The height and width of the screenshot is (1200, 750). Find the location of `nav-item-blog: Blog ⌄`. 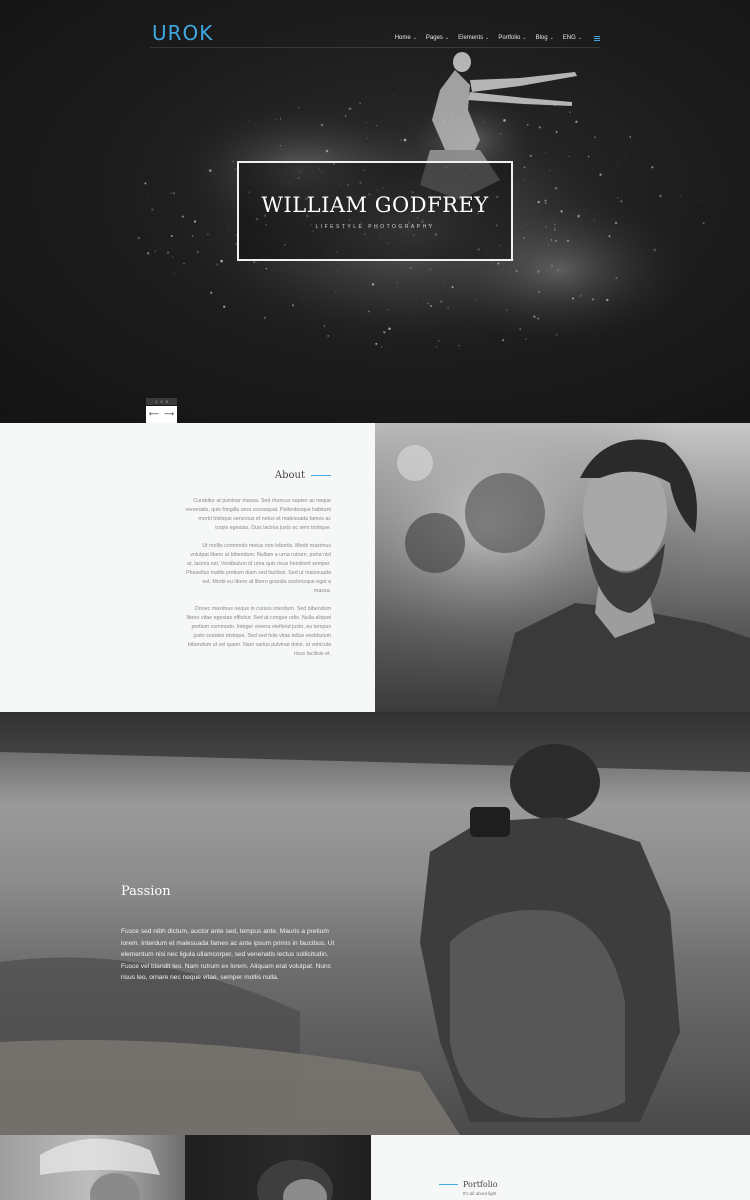

nav-item-blog: Blog ⌄ is located at coordinates (545, 38).